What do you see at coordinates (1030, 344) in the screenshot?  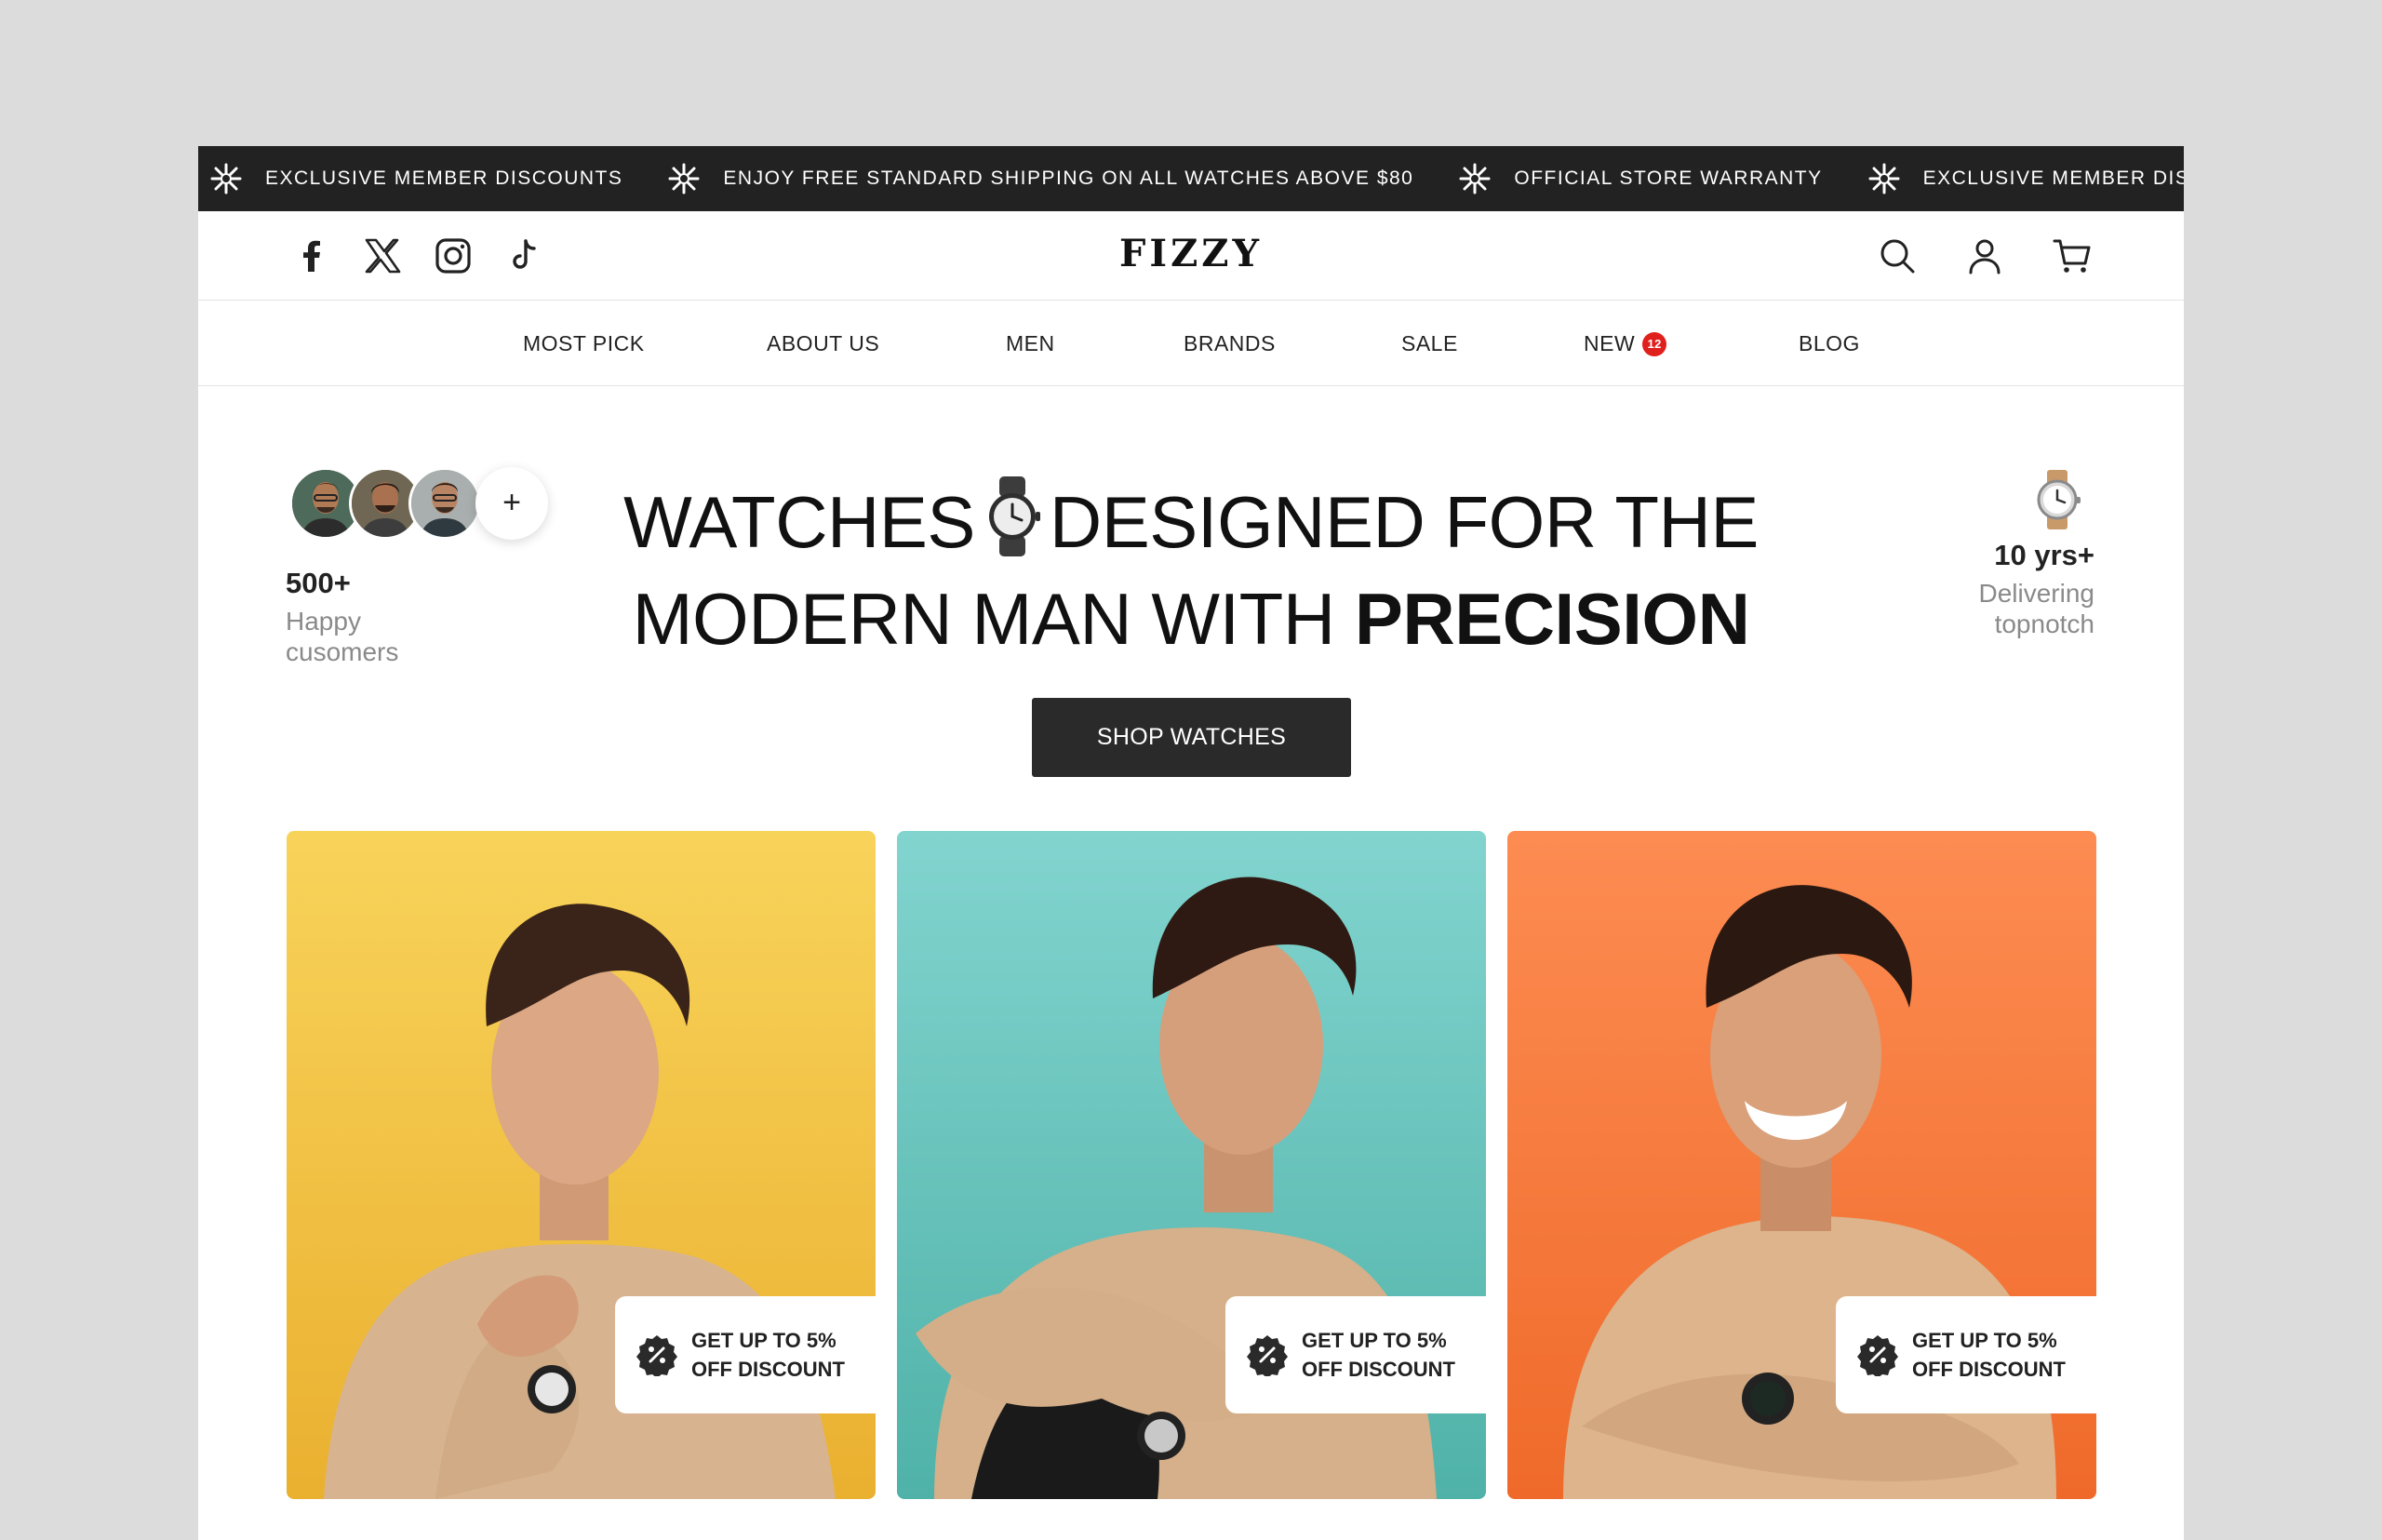 I see `nav-item-men: MEN` at bounding box center [1030, 344].